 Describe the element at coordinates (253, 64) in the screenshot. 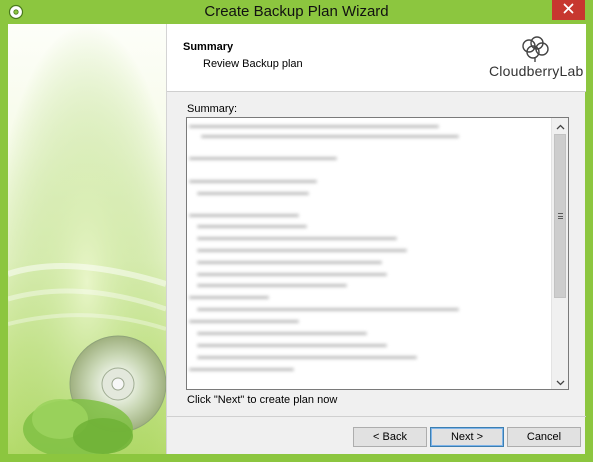

I see `page-subtitle: Review Backup plan` at that location.